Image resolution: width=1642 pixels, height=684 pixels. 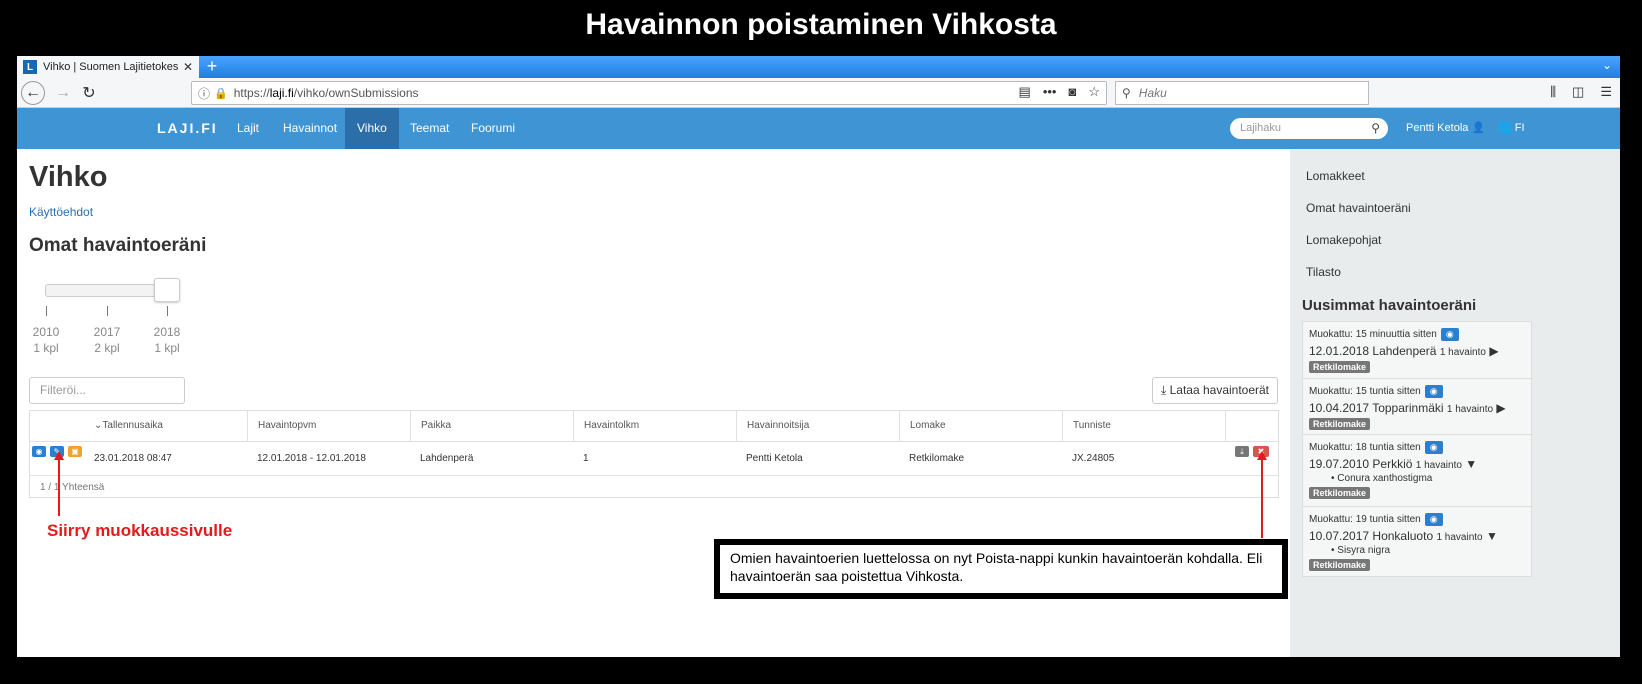 I want to click on cell-lomake: Retkilomake, so click(x=937, y=458).